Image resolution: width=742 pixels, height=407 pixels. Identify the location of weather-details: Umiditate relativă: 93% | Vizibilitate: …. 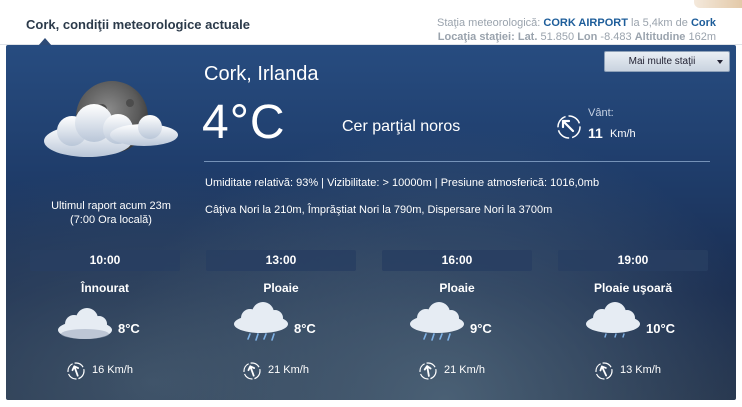
(402, 183).